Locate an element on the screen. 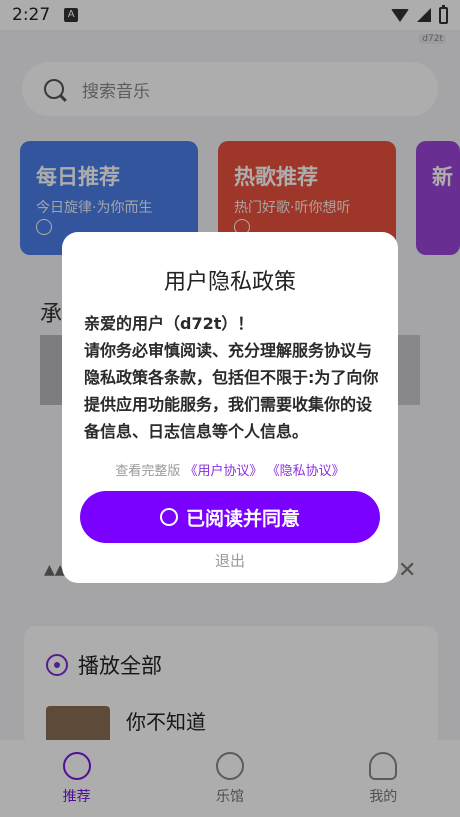 The height and width of the screenshot is (817, 460). dialog-title: 用户隐私政策 is located at coordinates (229, 282).